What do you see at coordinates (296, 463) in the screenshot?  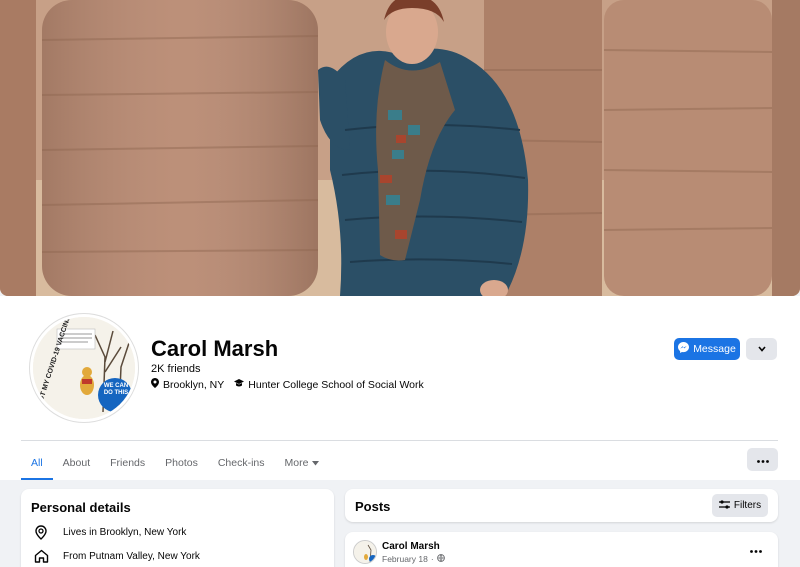 I see `tab-label: More` at bounding box center [296, 463].